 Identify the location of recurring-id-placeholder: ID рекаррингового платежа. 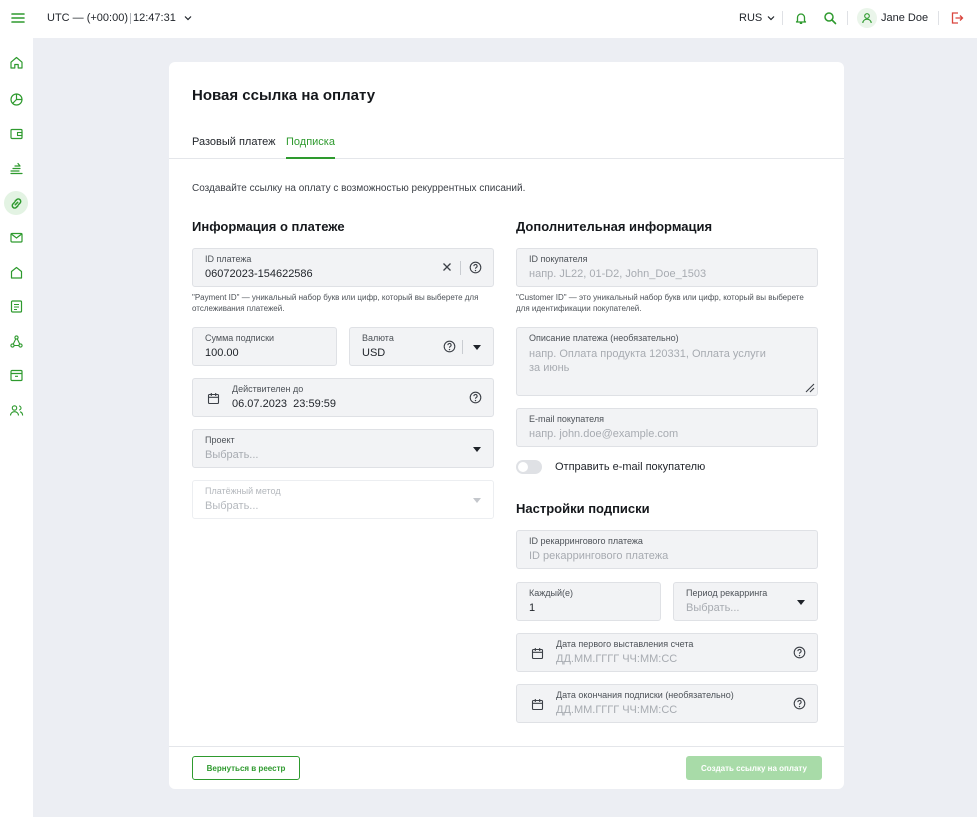
(599, 556).